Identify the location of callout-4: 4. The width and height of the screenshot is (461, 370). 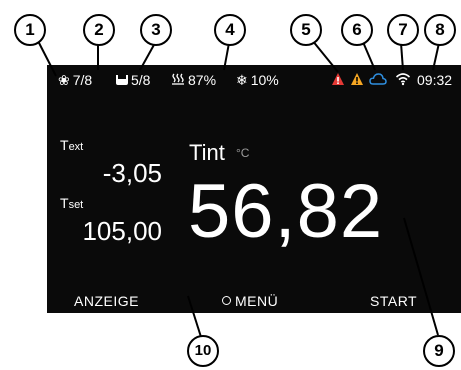
(230, 30).